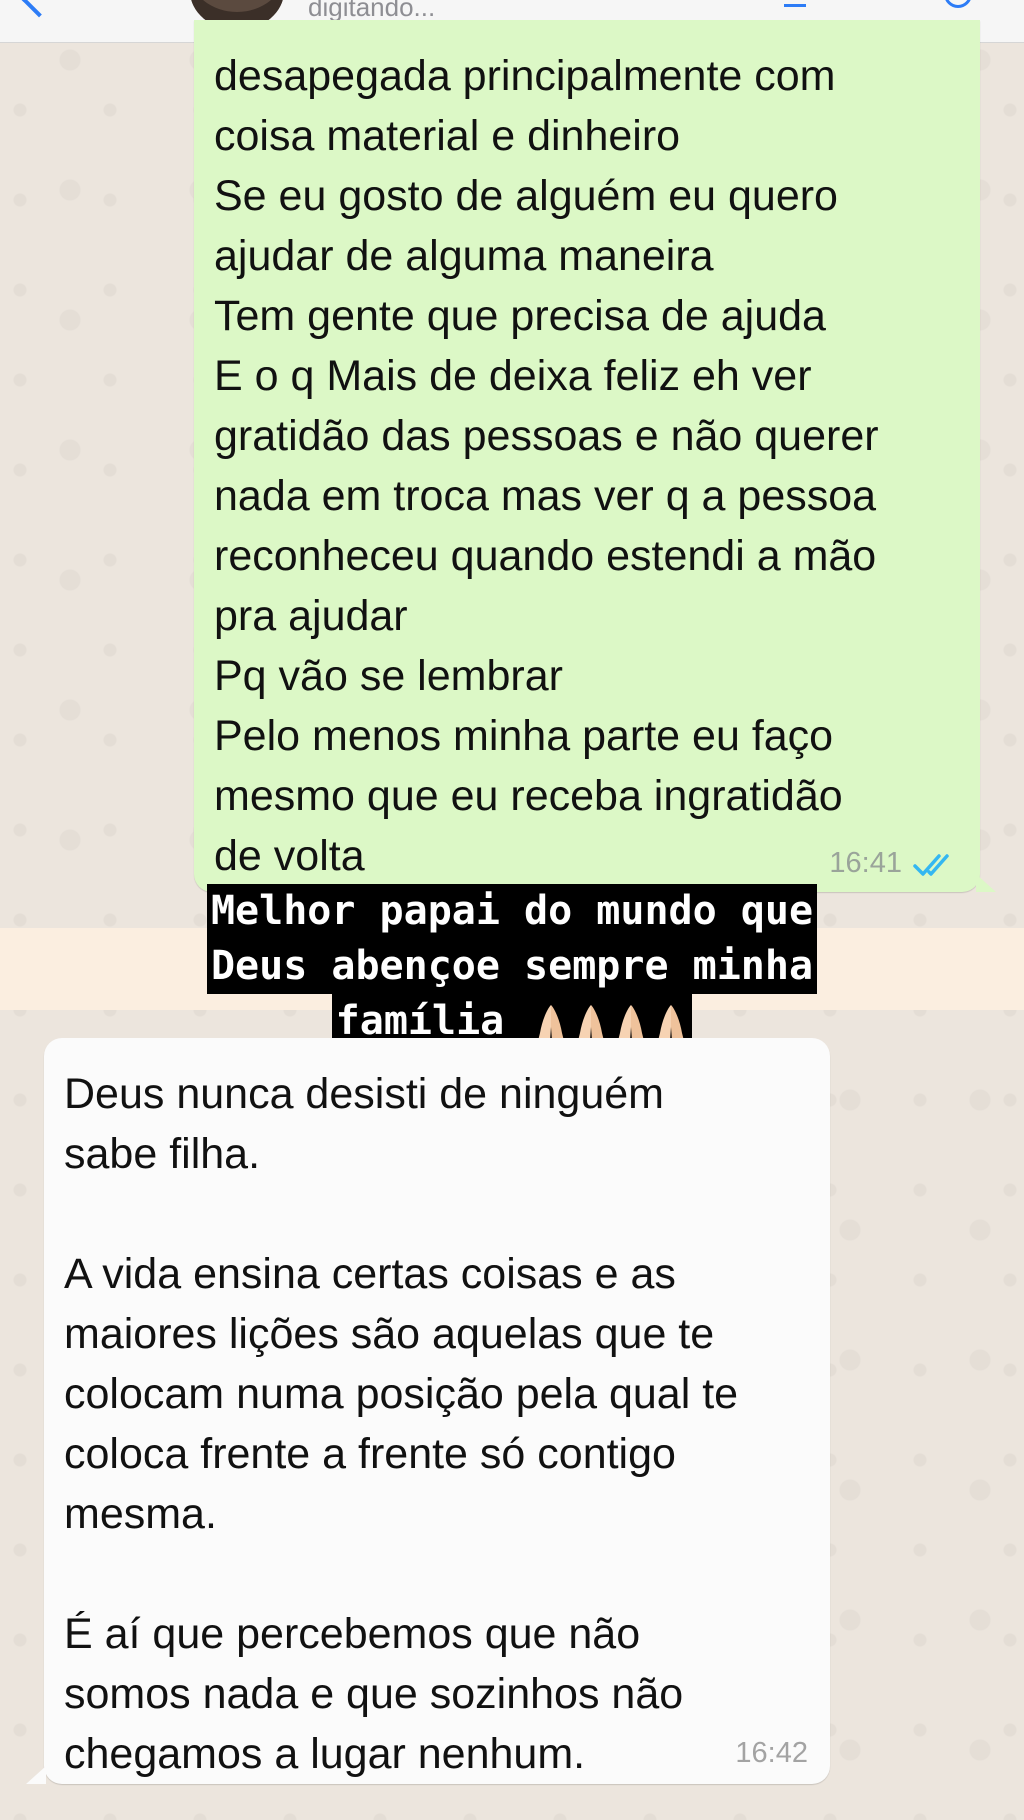 The image size is (1024, 1820). Describe the element at coordinates (771, 1753) in the screenshot. I see `incoming-message-time: 16:42` at that location.